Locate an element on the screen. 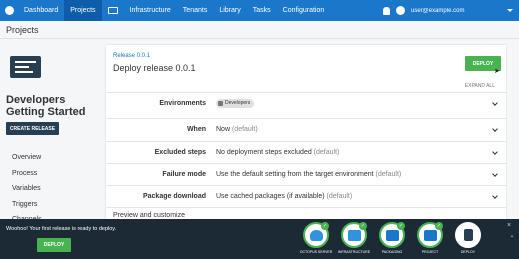 This screenshot has height=259, width=519. infrastructure-icon is located at coordinates (354, 235).